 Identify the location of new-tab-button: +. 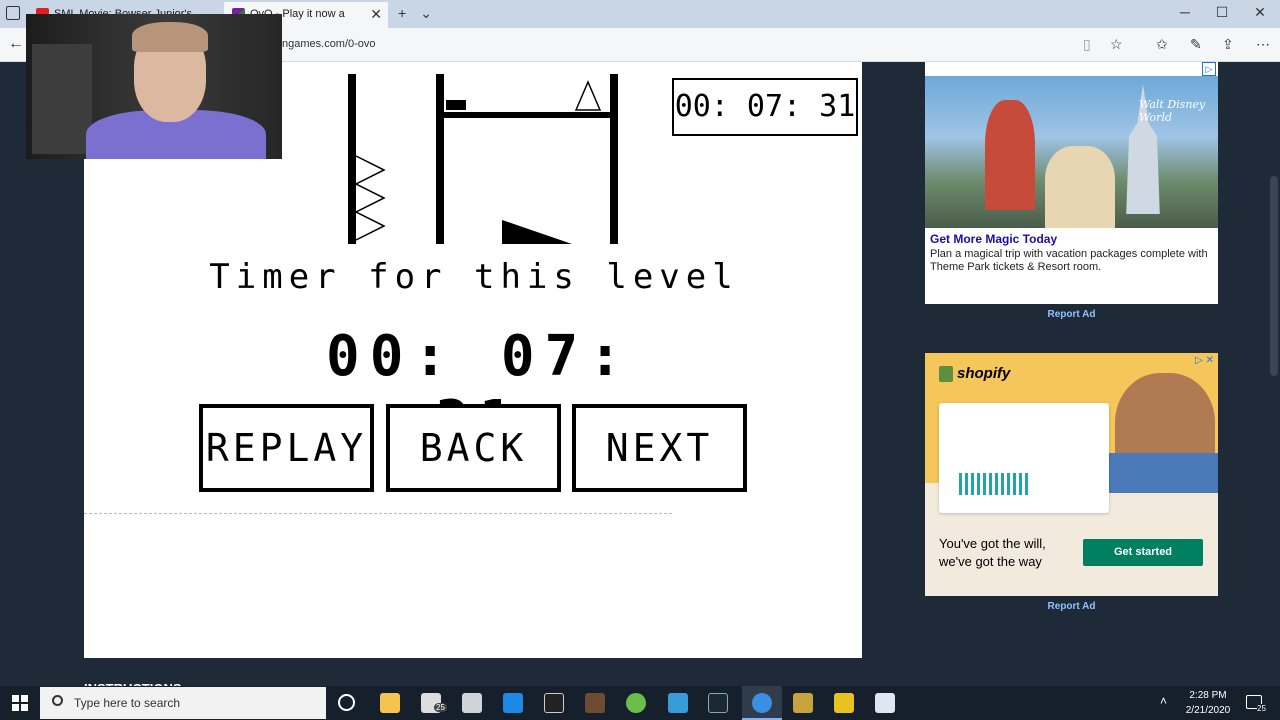
(409, 13).